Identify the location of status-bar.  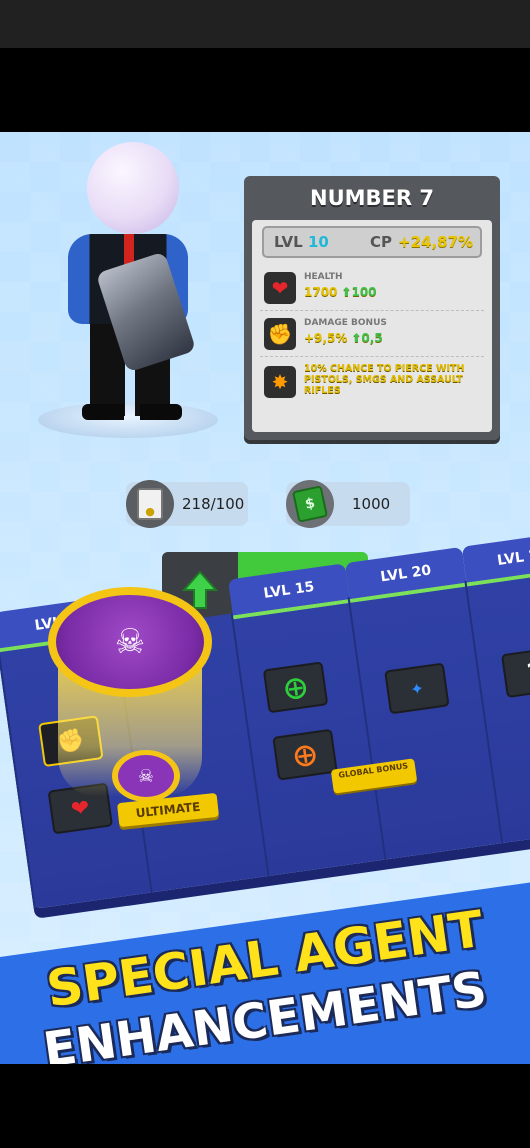
(265, 24).